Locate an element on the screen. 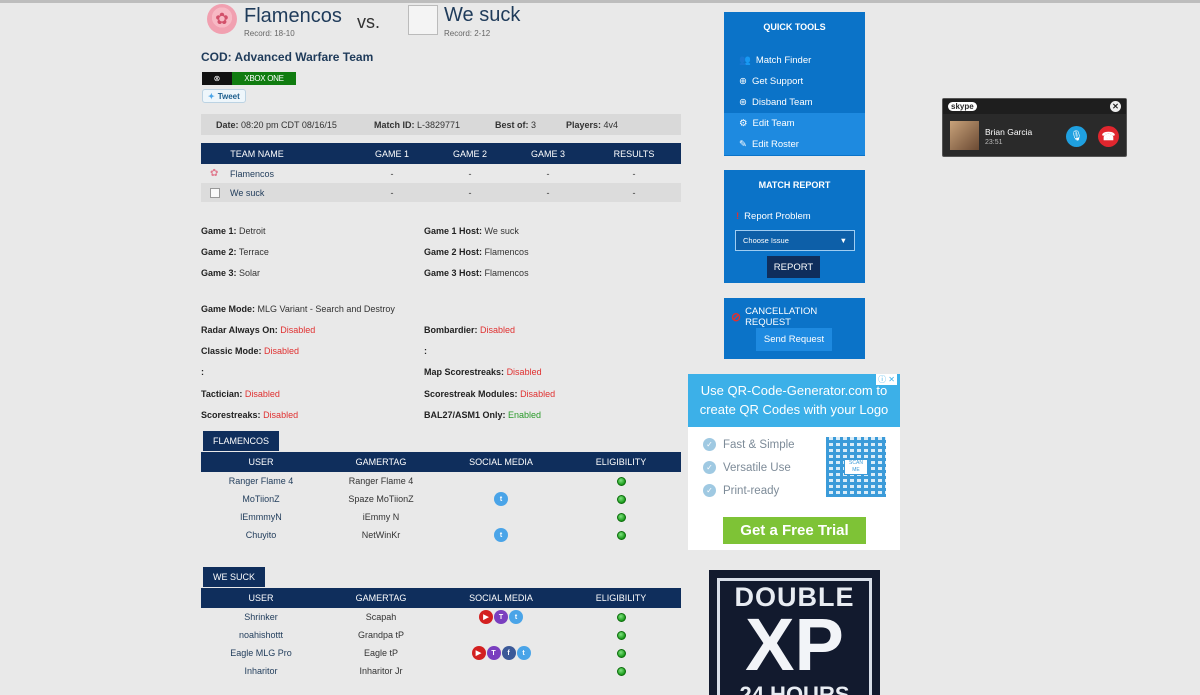 The image size is (1200, 695). game-2-value: Terrace is located at coordinates (253, 252).